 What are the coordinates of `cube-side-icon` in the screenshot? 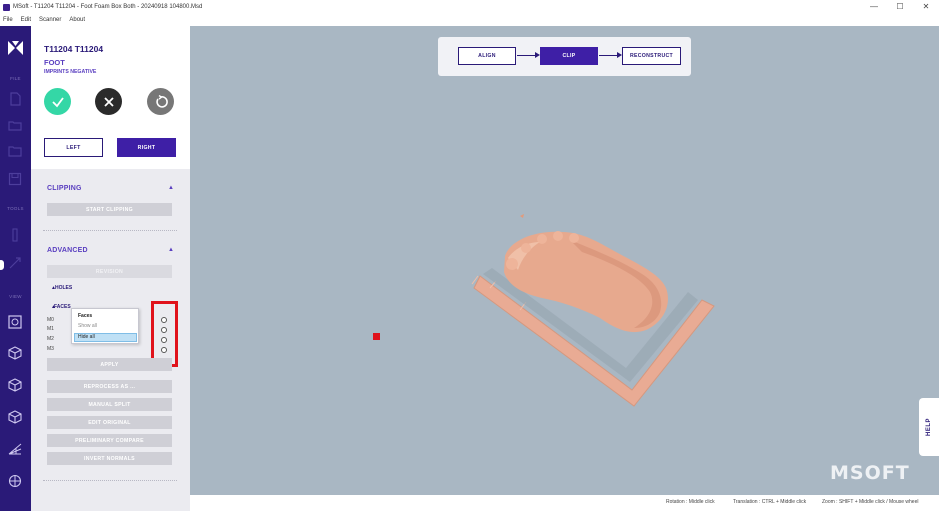 It's located at (15, 385).